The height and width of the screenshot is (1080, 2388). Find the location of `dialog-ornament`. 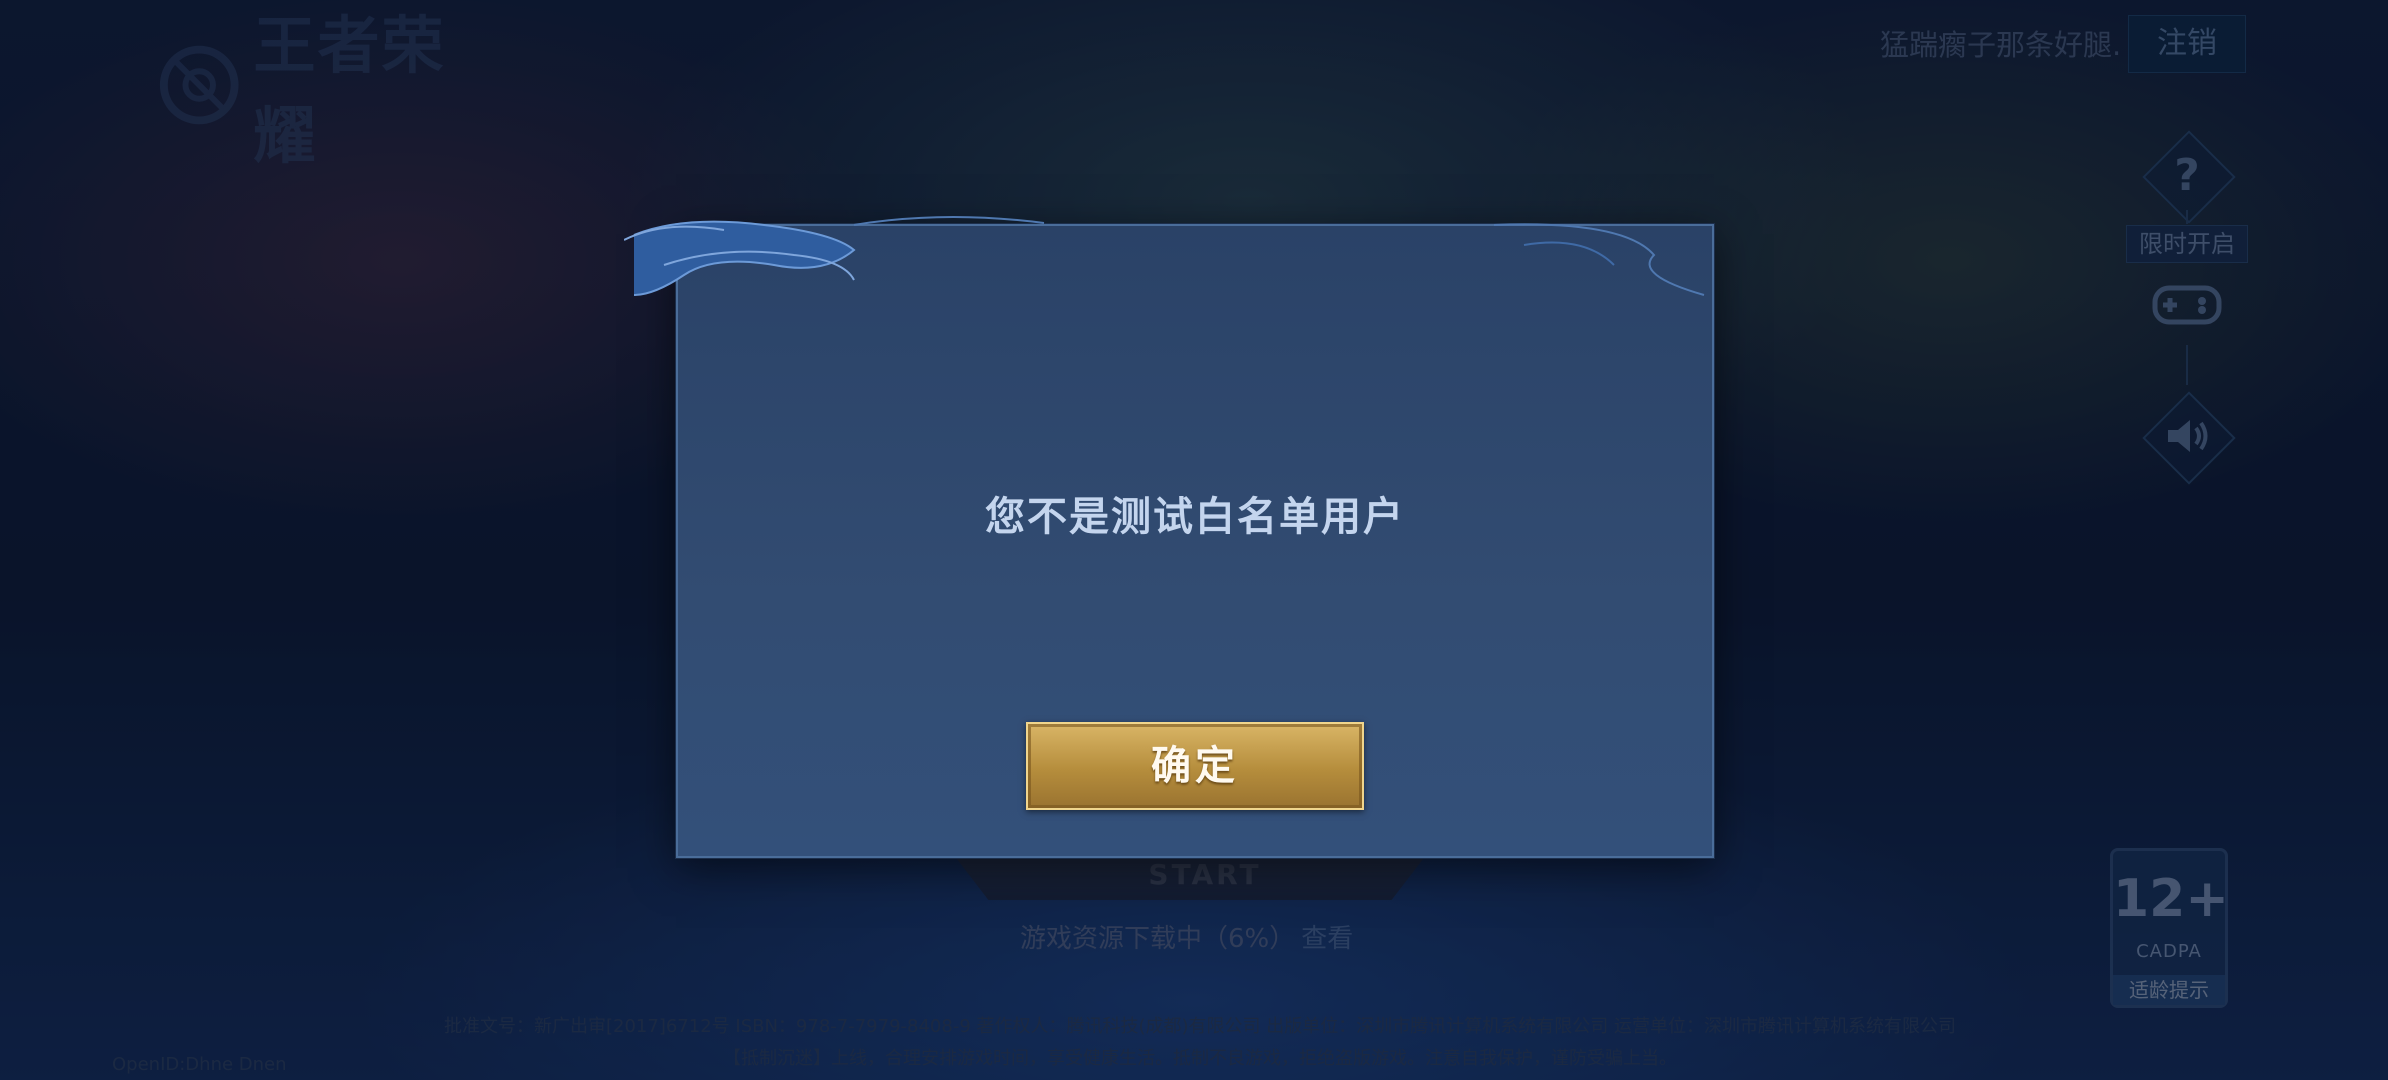

dialog-ornament is located at coordinates (1164, 256).